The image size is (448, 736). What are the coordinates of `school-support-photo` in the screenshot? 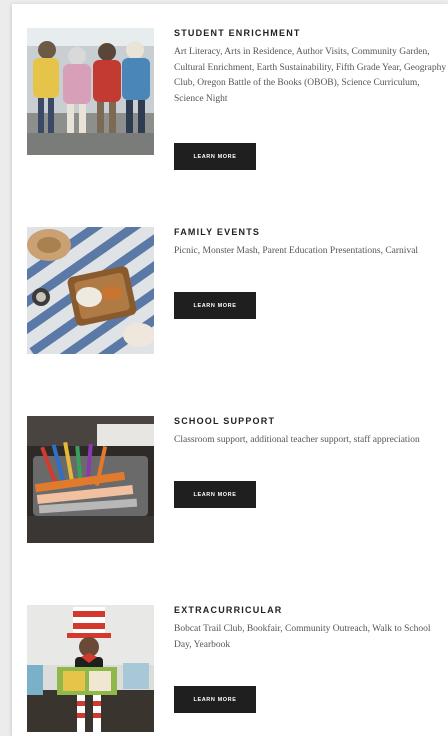 It's located at (90, 479).